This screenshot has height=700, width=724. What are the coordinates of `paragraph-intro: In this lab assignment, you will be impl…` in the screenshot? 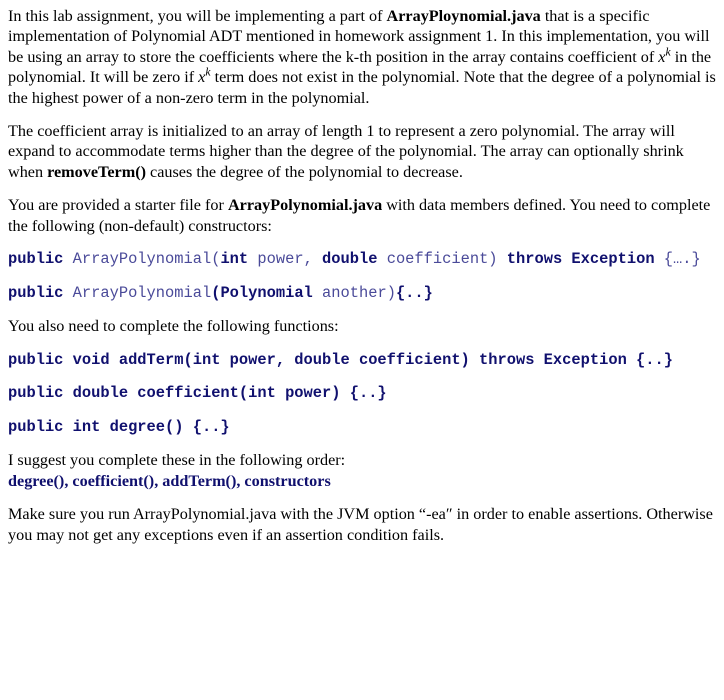 It's located at (363, 57).